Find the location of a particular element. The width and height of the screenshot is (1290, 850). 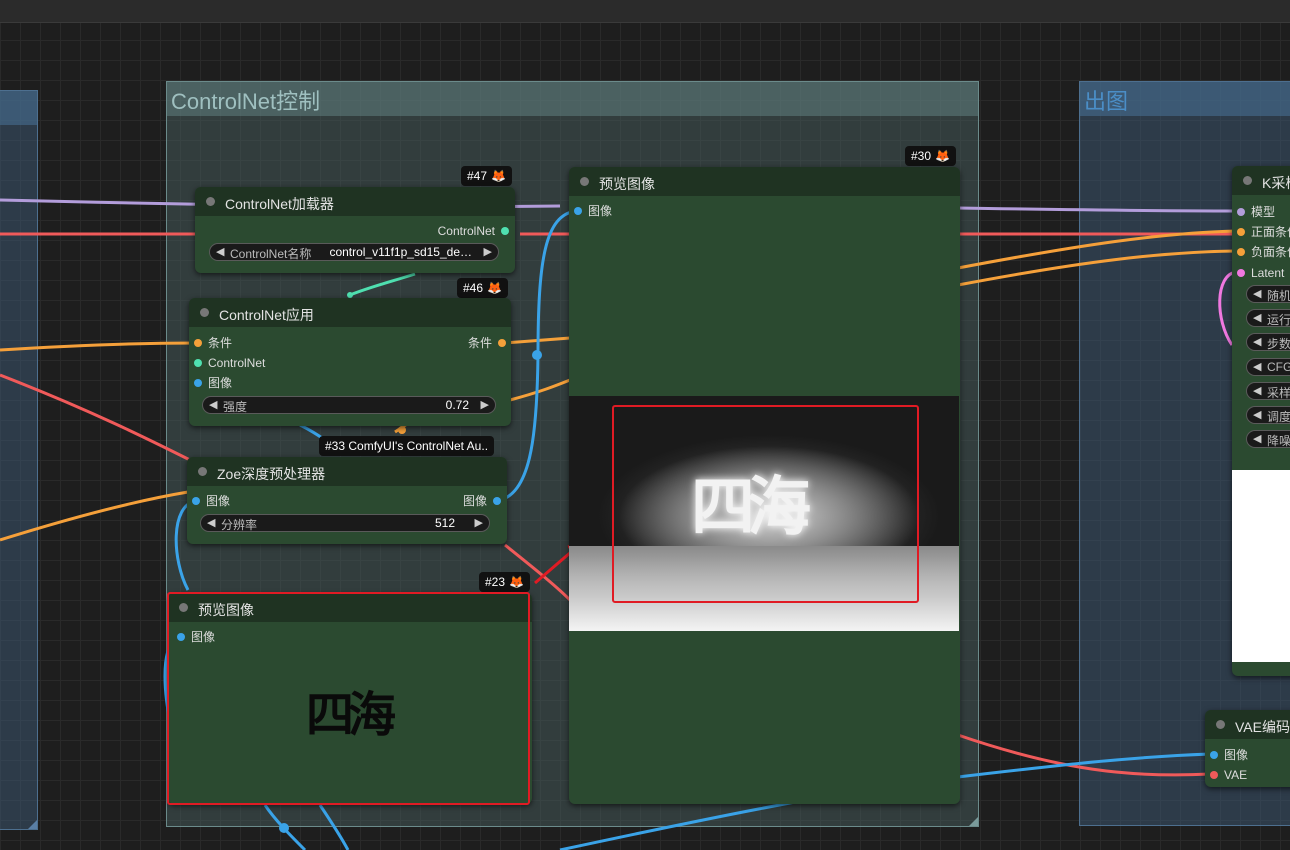

controlnet-name-combo: ◀ ControlNet名称 control_v11f1p_sd15_de… ▶ is located at coordinates (354, 252).